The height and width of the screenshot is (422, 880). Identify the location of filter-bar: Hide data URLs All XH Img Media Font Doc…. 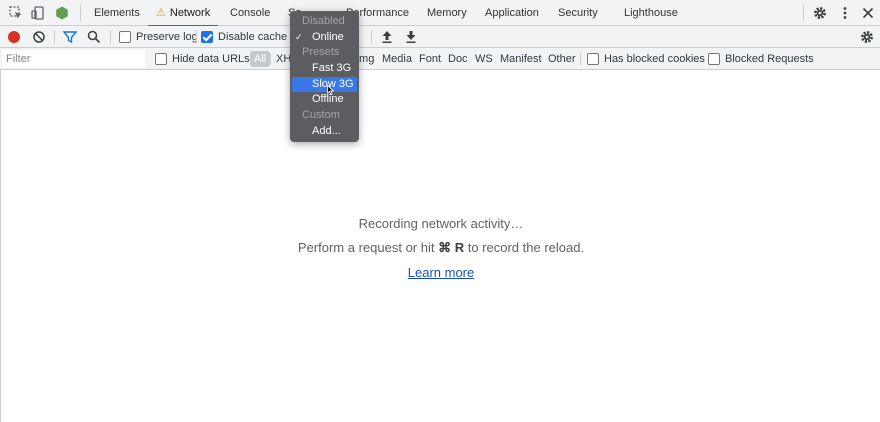
(440, 59).